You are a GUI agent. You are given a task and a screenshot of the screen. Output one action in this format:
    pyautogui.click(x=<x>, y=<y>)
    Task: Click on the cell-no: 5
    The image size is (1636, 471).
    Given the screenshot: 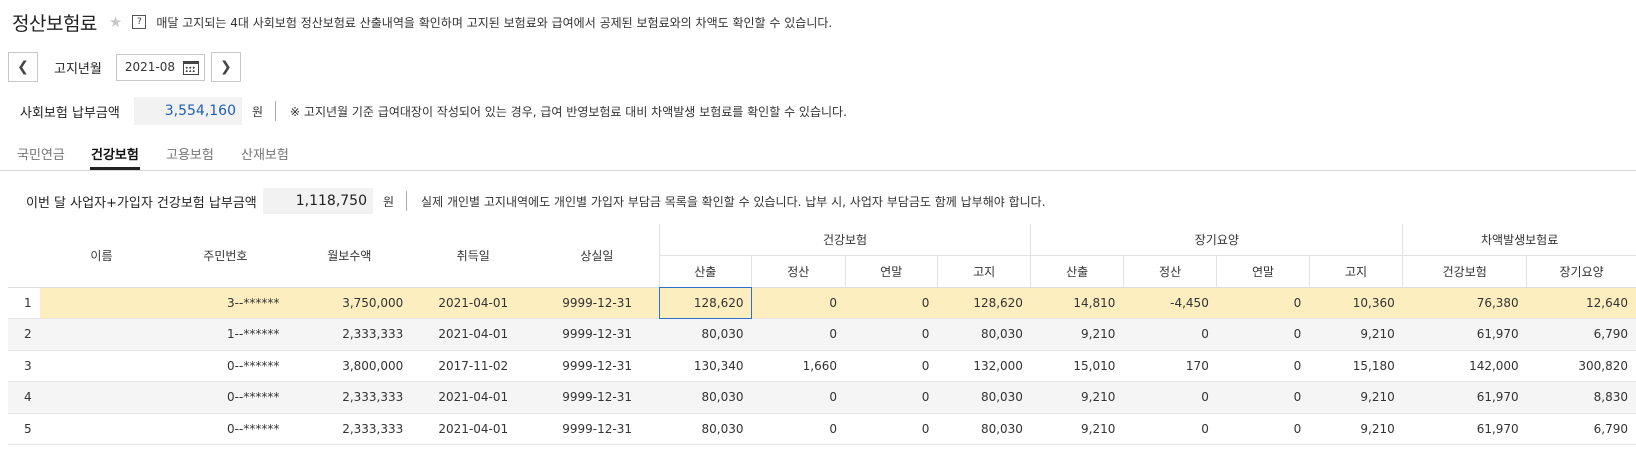 What is the action you would take?
    pyautogui.click(x=24, y=429)
    